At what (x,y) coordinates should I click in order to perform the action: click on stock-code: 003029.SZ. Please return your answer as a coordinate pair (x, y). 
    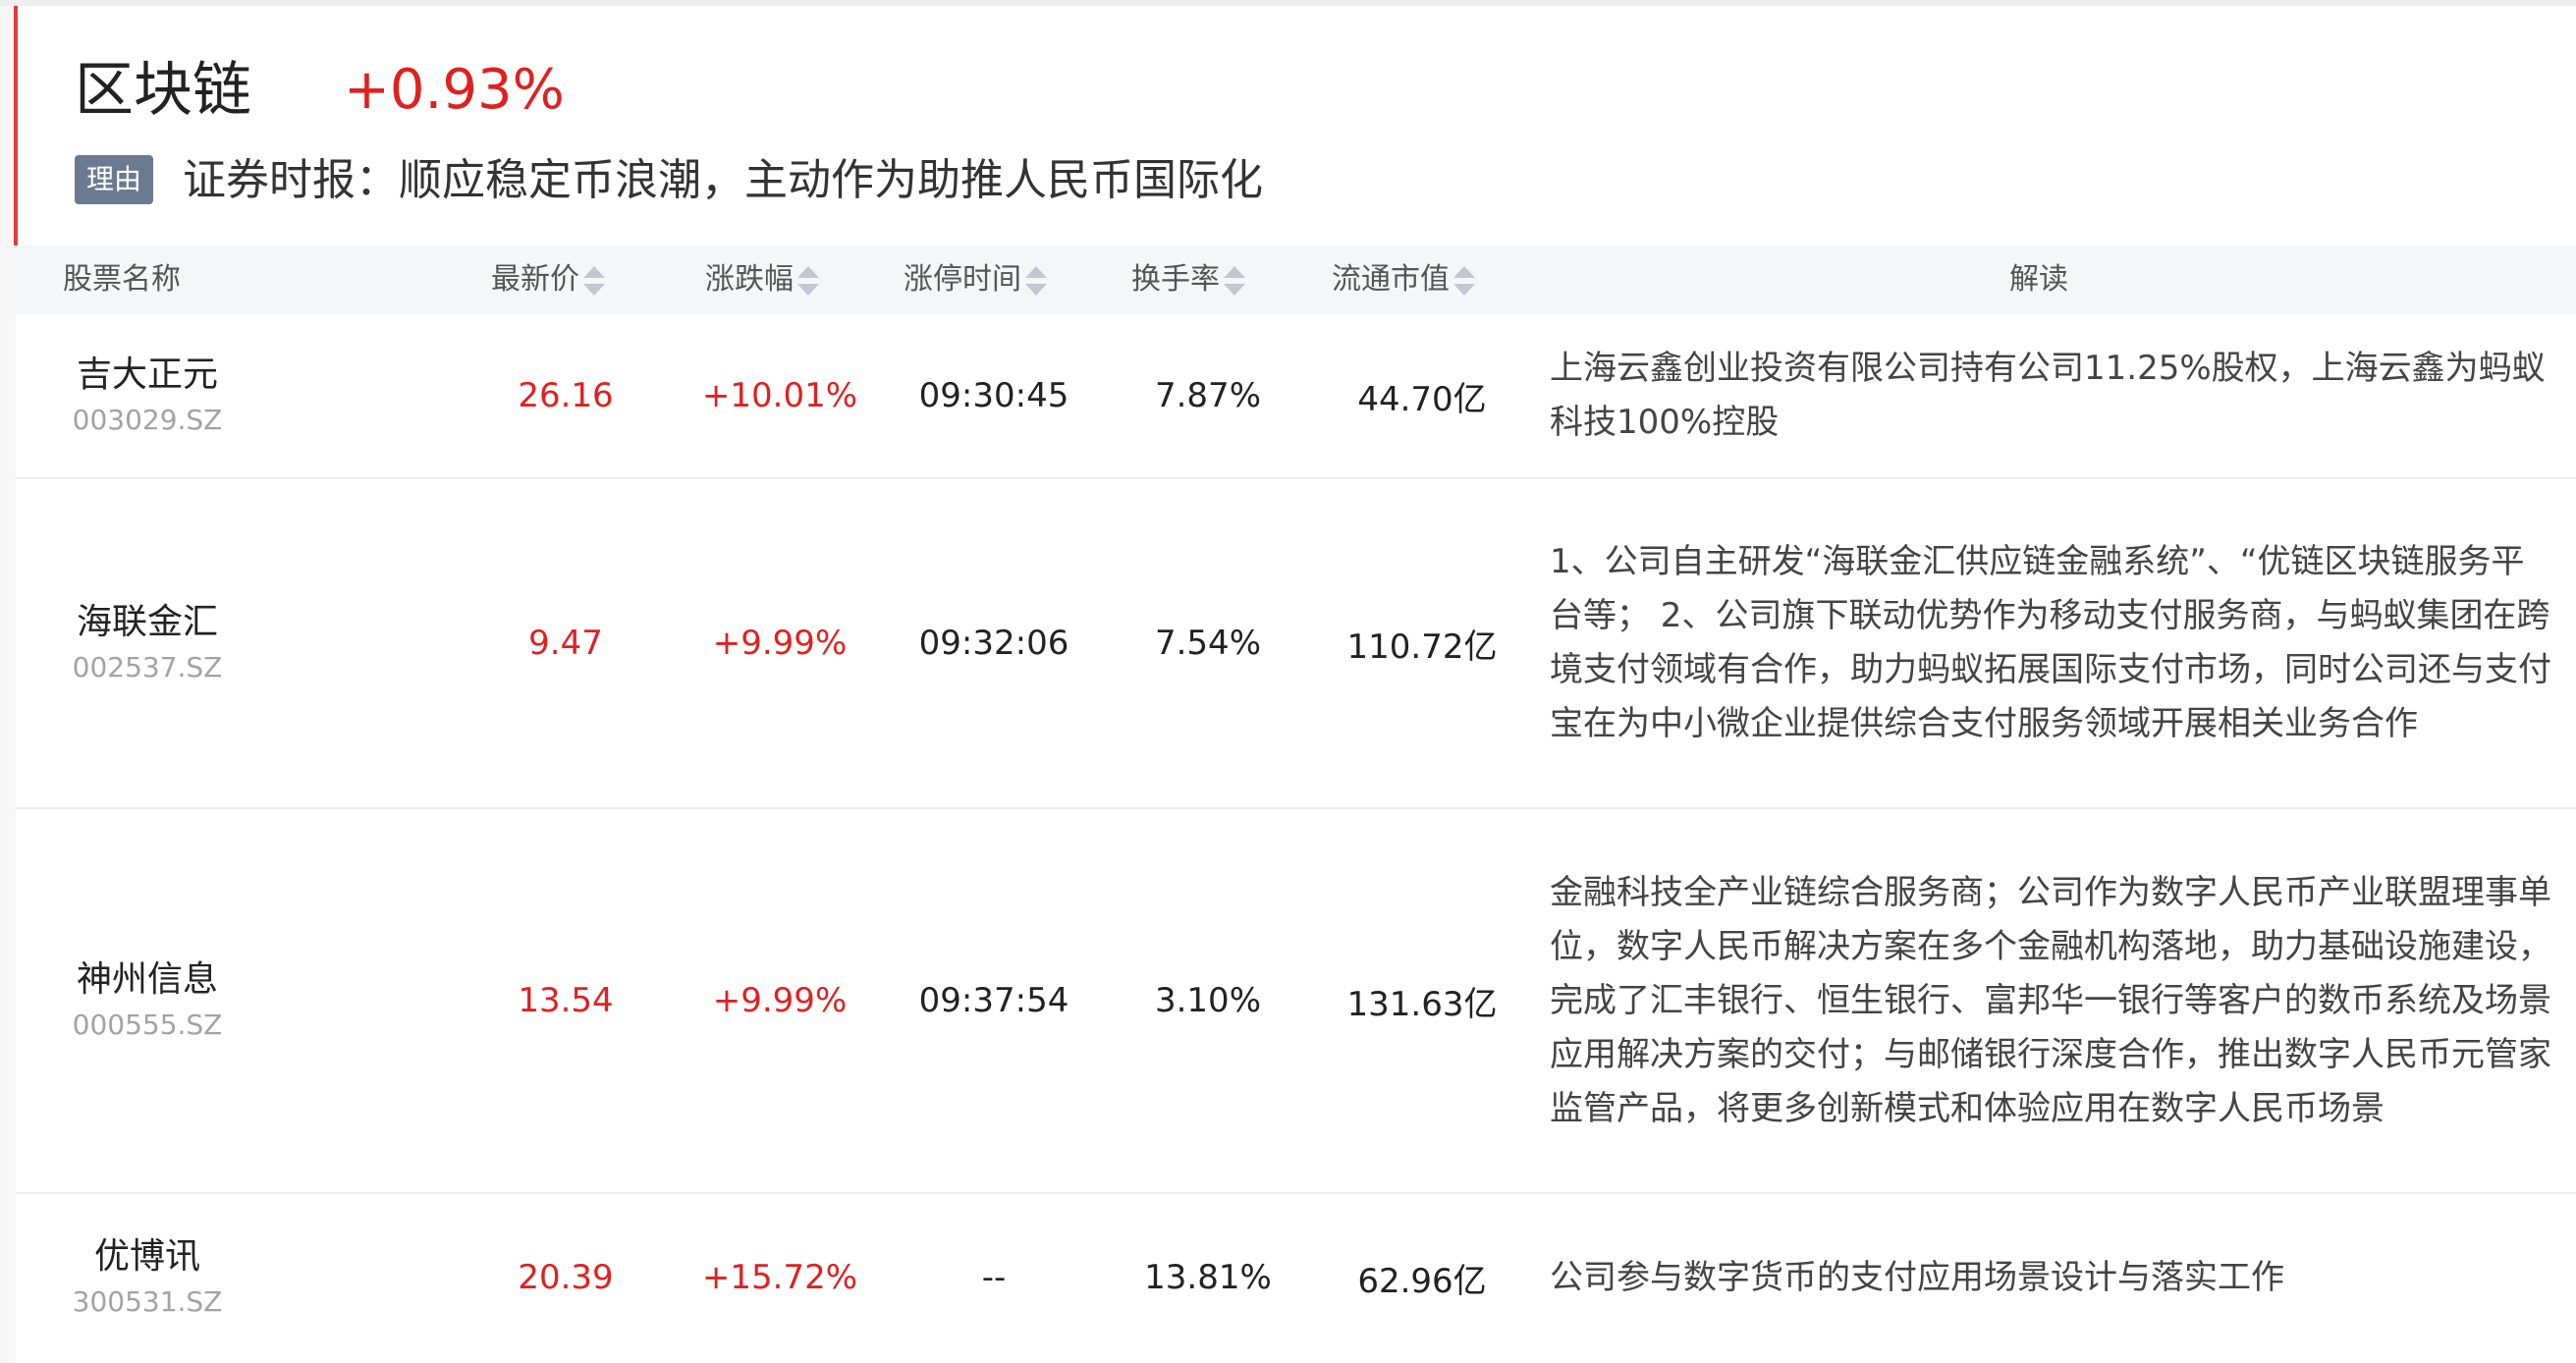
    Looking at the image, I should click on (147, 420).